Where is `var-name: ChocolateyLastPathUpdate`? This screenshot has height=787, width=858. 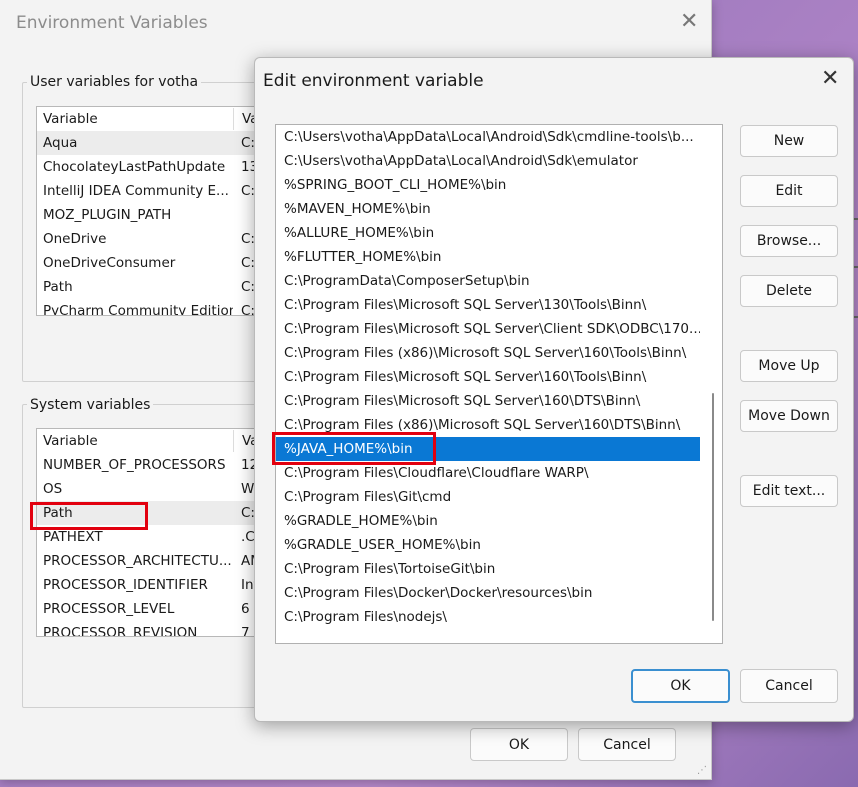
var-name: ChocolateyLastPathUpdate is located at coordinates (134, 167).